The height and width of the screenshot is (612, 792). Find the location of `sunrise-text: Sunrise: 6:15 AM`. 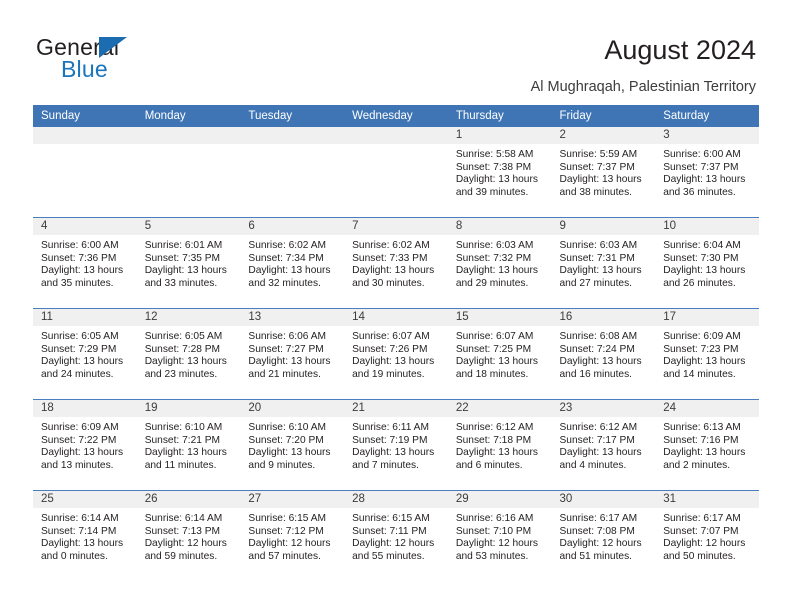

sunrise-text: Sunrise: 6:15 AM is located at coordinates (391, 518).